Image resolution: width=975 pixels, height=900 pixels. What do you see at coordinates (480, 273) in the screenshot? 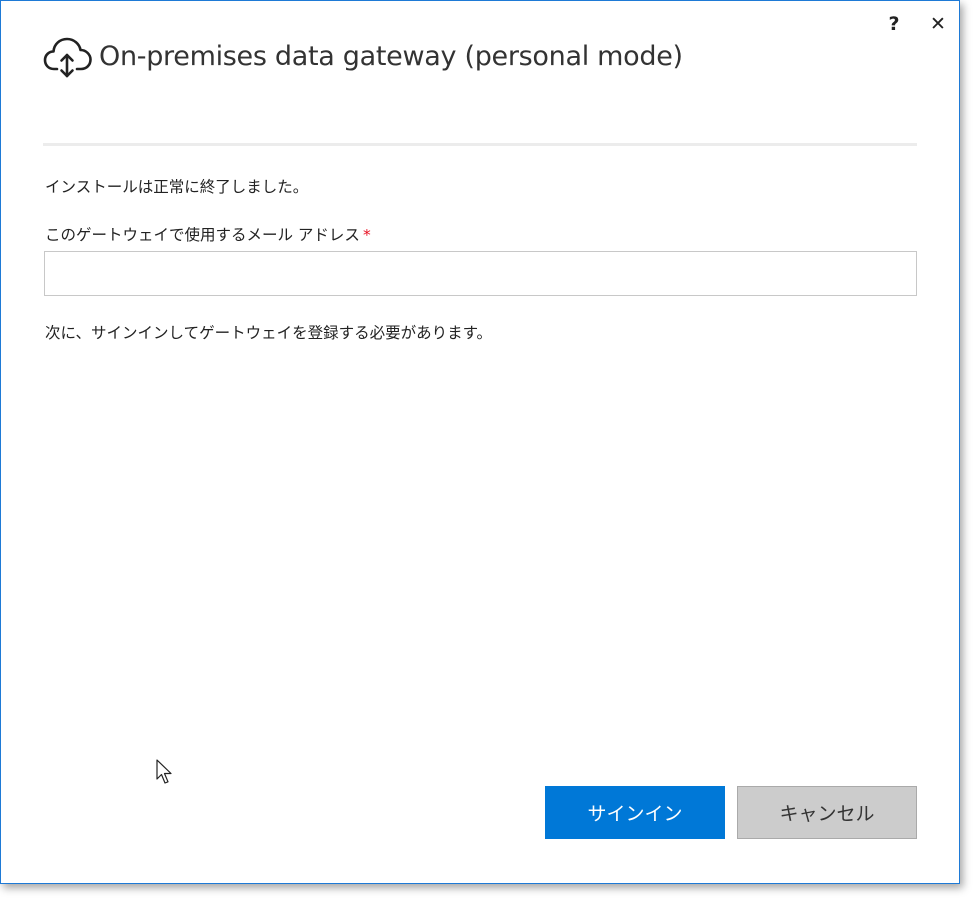
I see `email-field` at bounding box center [480, 273].